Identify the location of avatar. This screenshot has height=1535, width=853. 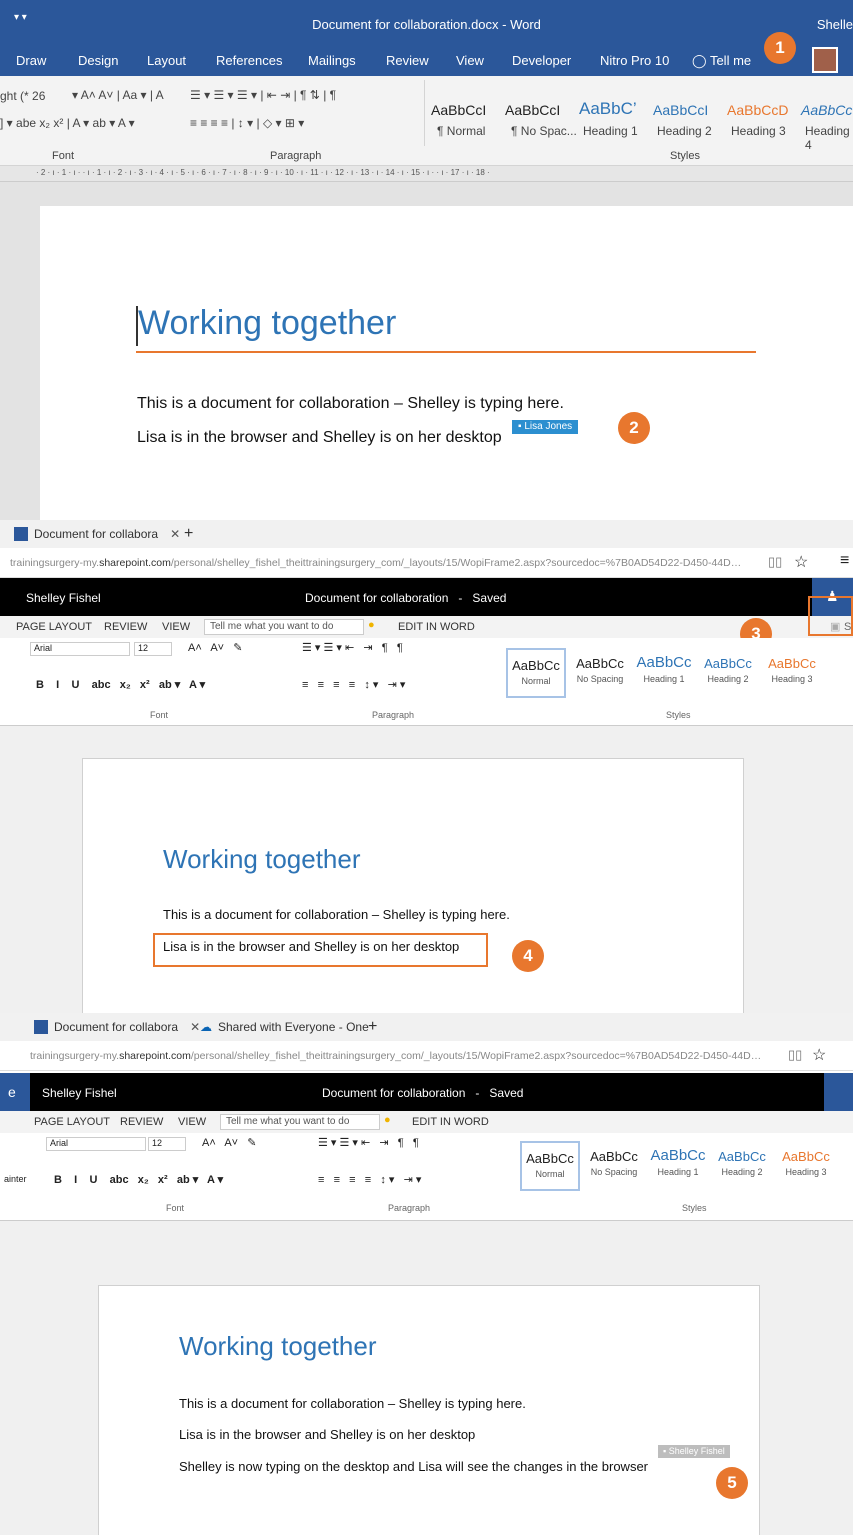
(825, 60).